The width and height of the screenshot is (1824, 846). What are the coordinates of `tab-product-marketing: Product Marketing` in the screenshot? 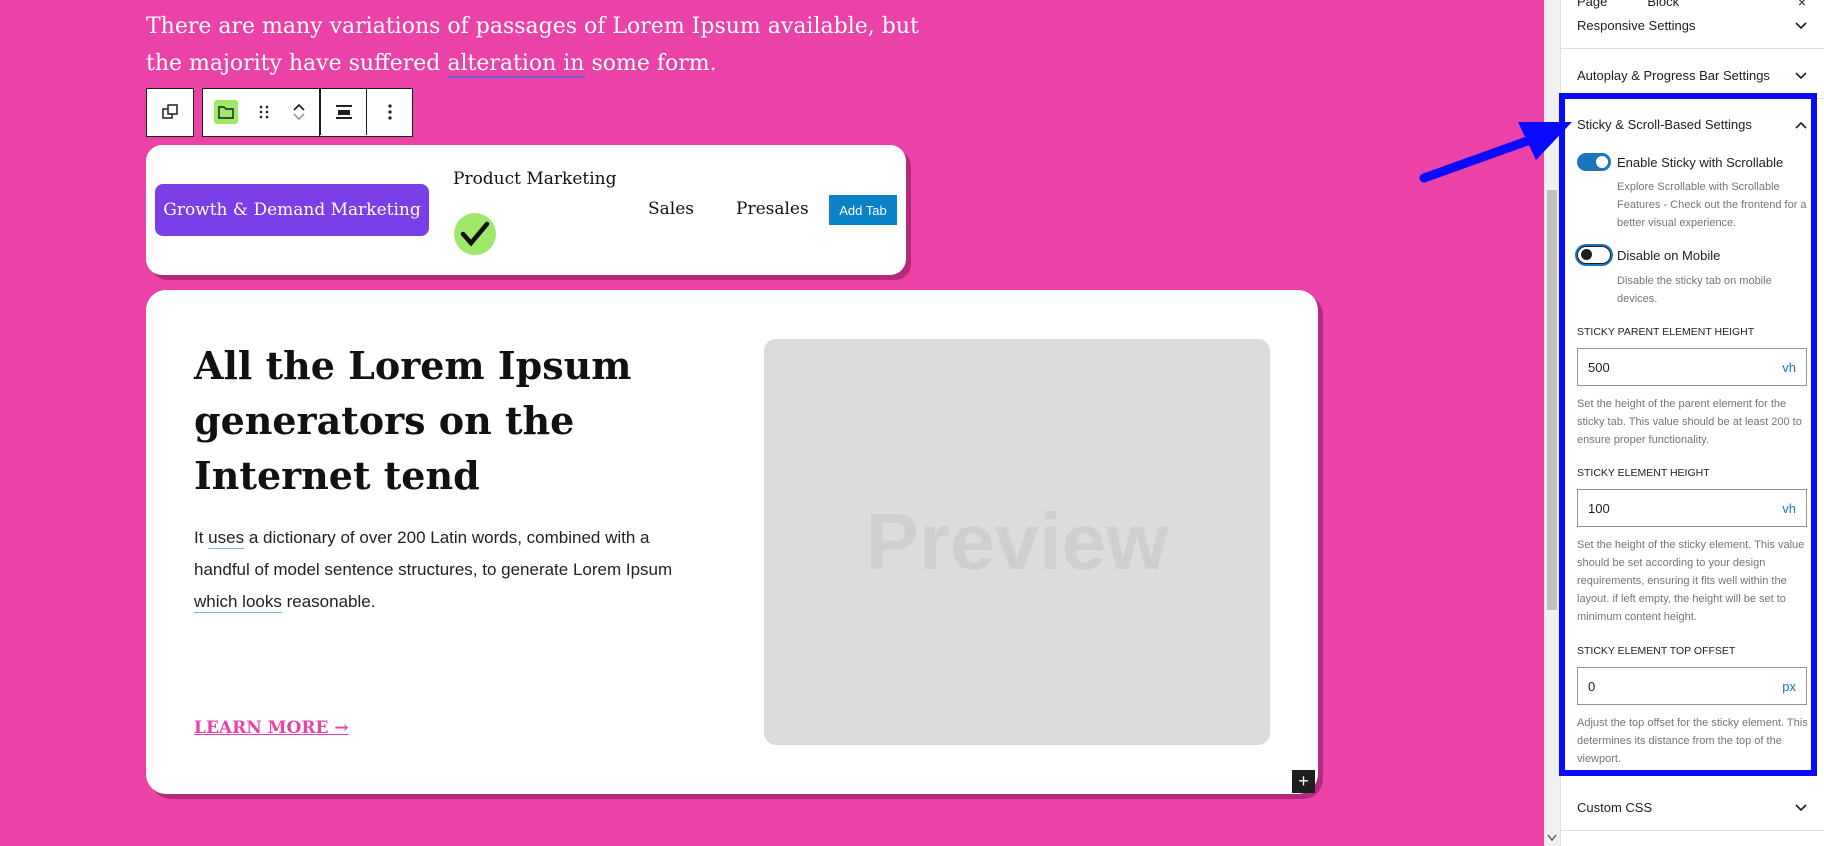 It's located at (535, 179).